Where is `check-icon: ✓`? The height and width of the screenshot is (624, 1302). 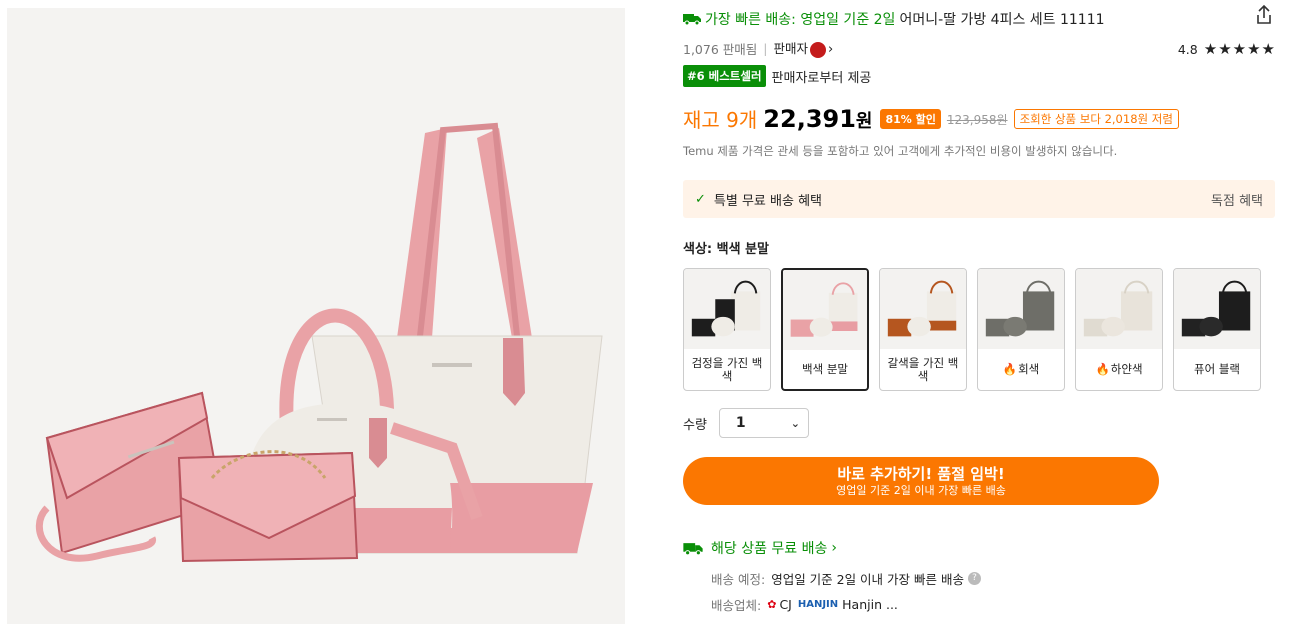 check-icon: ✓ is located at coordinates (700, 199).